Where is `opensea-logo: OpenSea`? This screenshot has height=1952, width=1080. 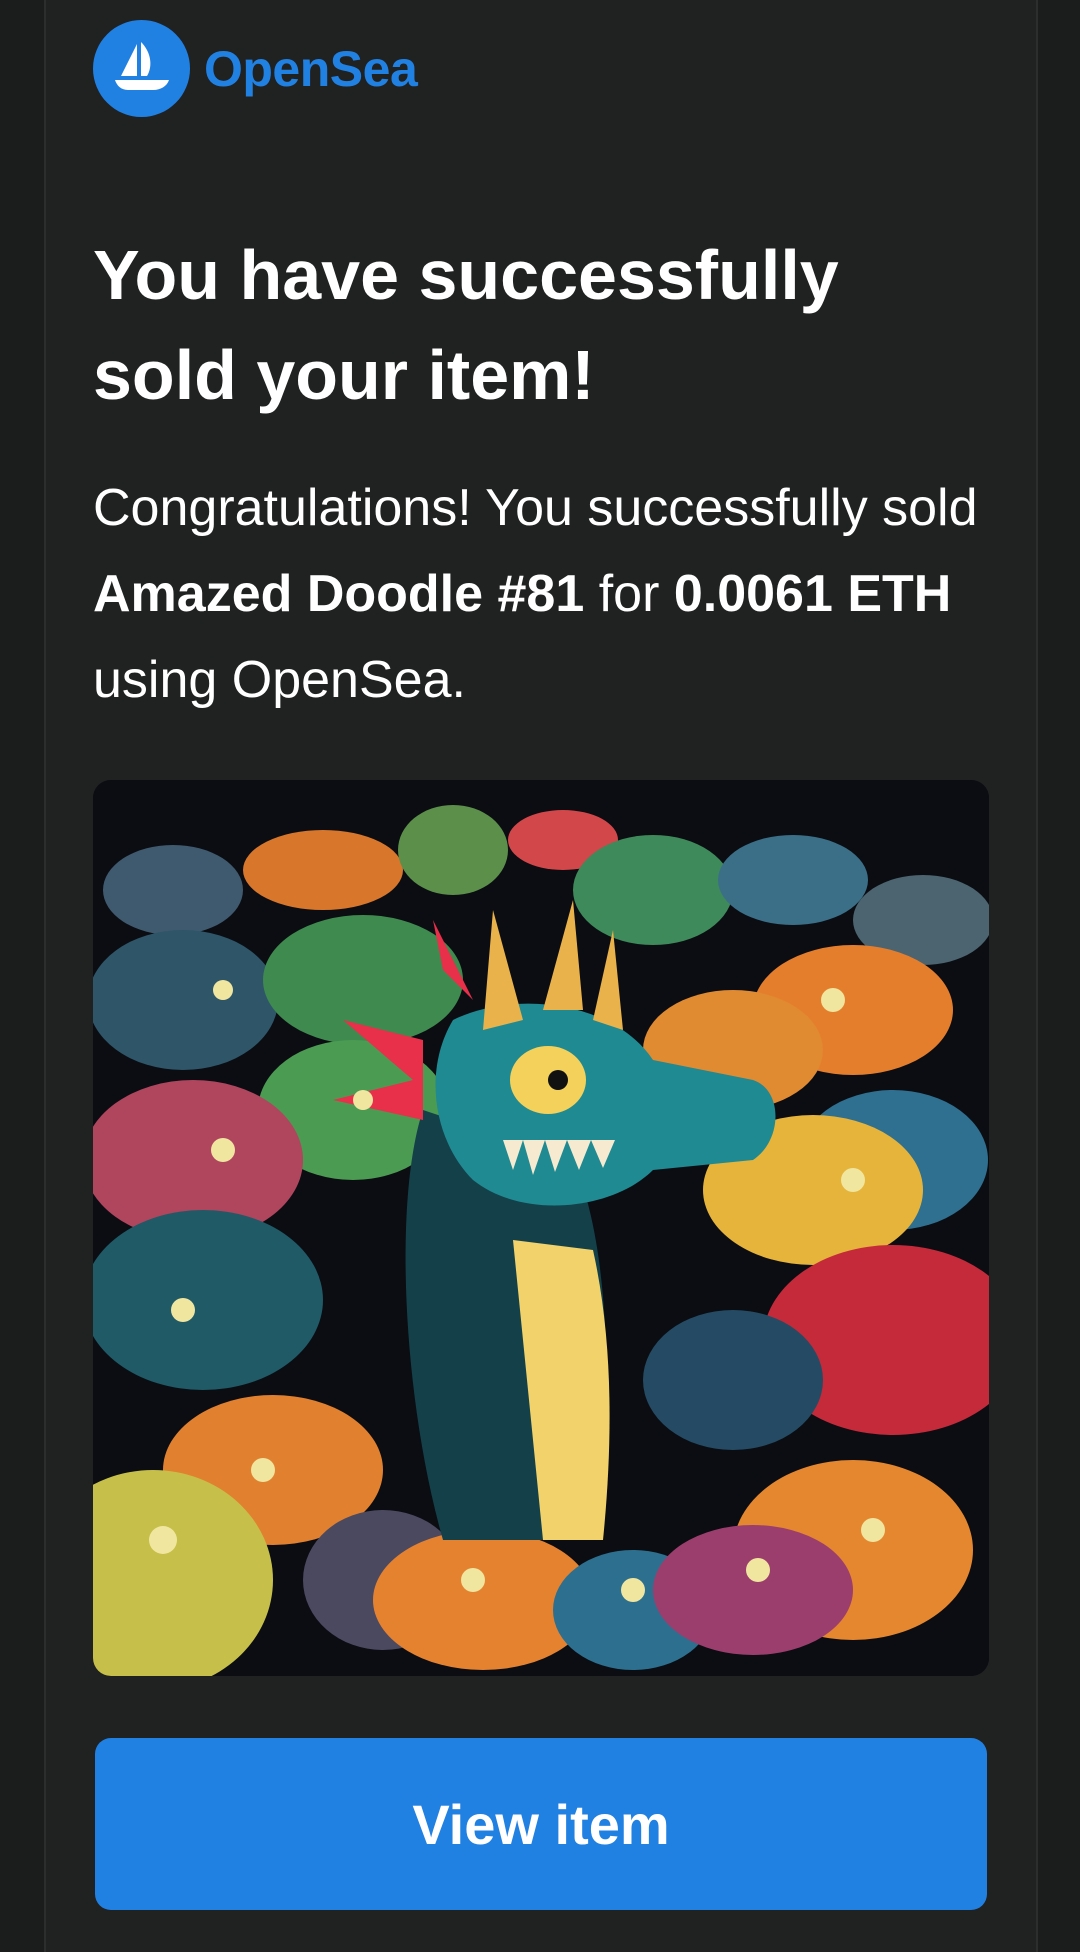
opensea-logo: OpenSea is located at coordinates (255, 68).